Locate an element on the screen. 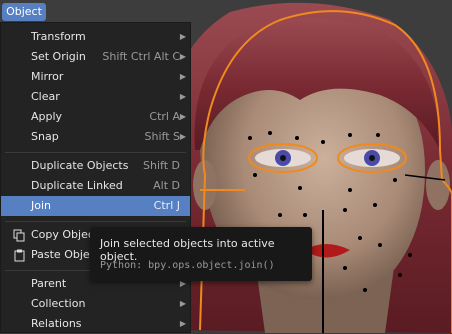 This screenshot has width=452, height=334. paste-icon is located at coordinates (19, 255).